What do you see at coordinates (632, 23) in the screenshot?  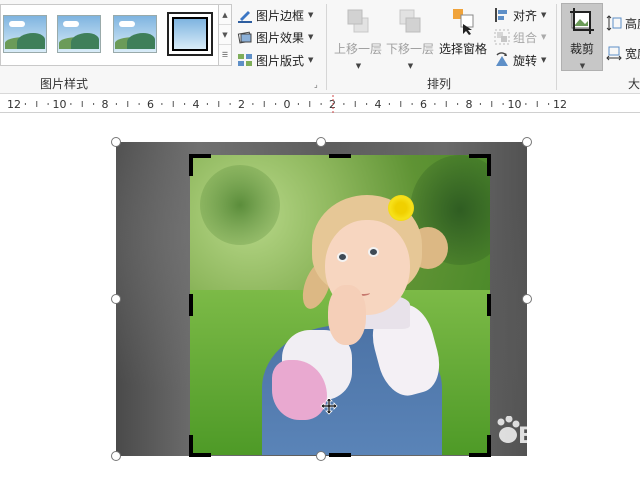 I see `height-label: 高度` at bounding box center [632, 23].